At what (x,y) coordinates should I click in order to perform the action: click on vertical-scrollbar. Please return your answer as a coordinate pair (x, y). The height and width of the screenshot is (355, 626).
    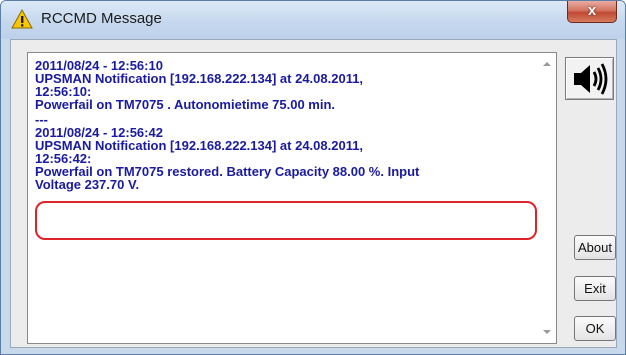
    Looking at the image, I should click on (547, 198).